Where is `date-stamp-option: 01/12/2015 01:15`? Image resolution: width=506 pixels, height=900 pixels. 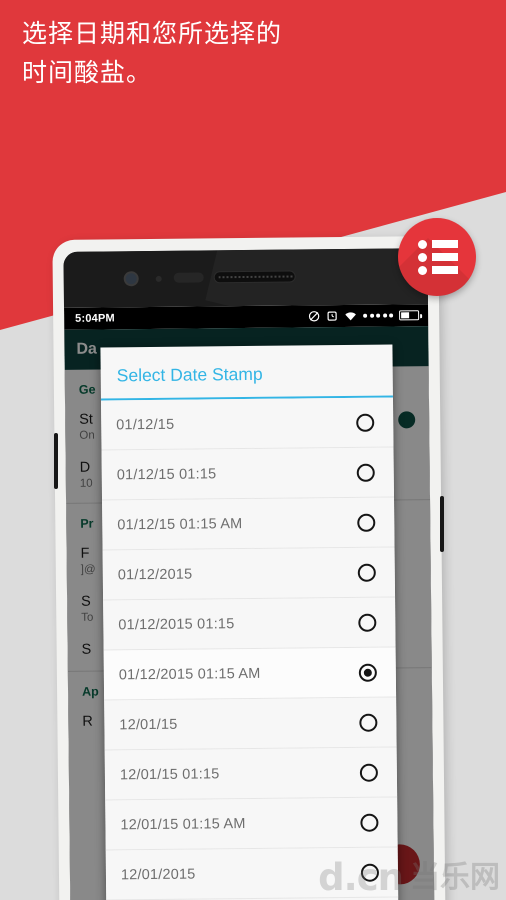 date-stamp-option: 01/12/2015 01:15 is located at coordinates (249, 624).